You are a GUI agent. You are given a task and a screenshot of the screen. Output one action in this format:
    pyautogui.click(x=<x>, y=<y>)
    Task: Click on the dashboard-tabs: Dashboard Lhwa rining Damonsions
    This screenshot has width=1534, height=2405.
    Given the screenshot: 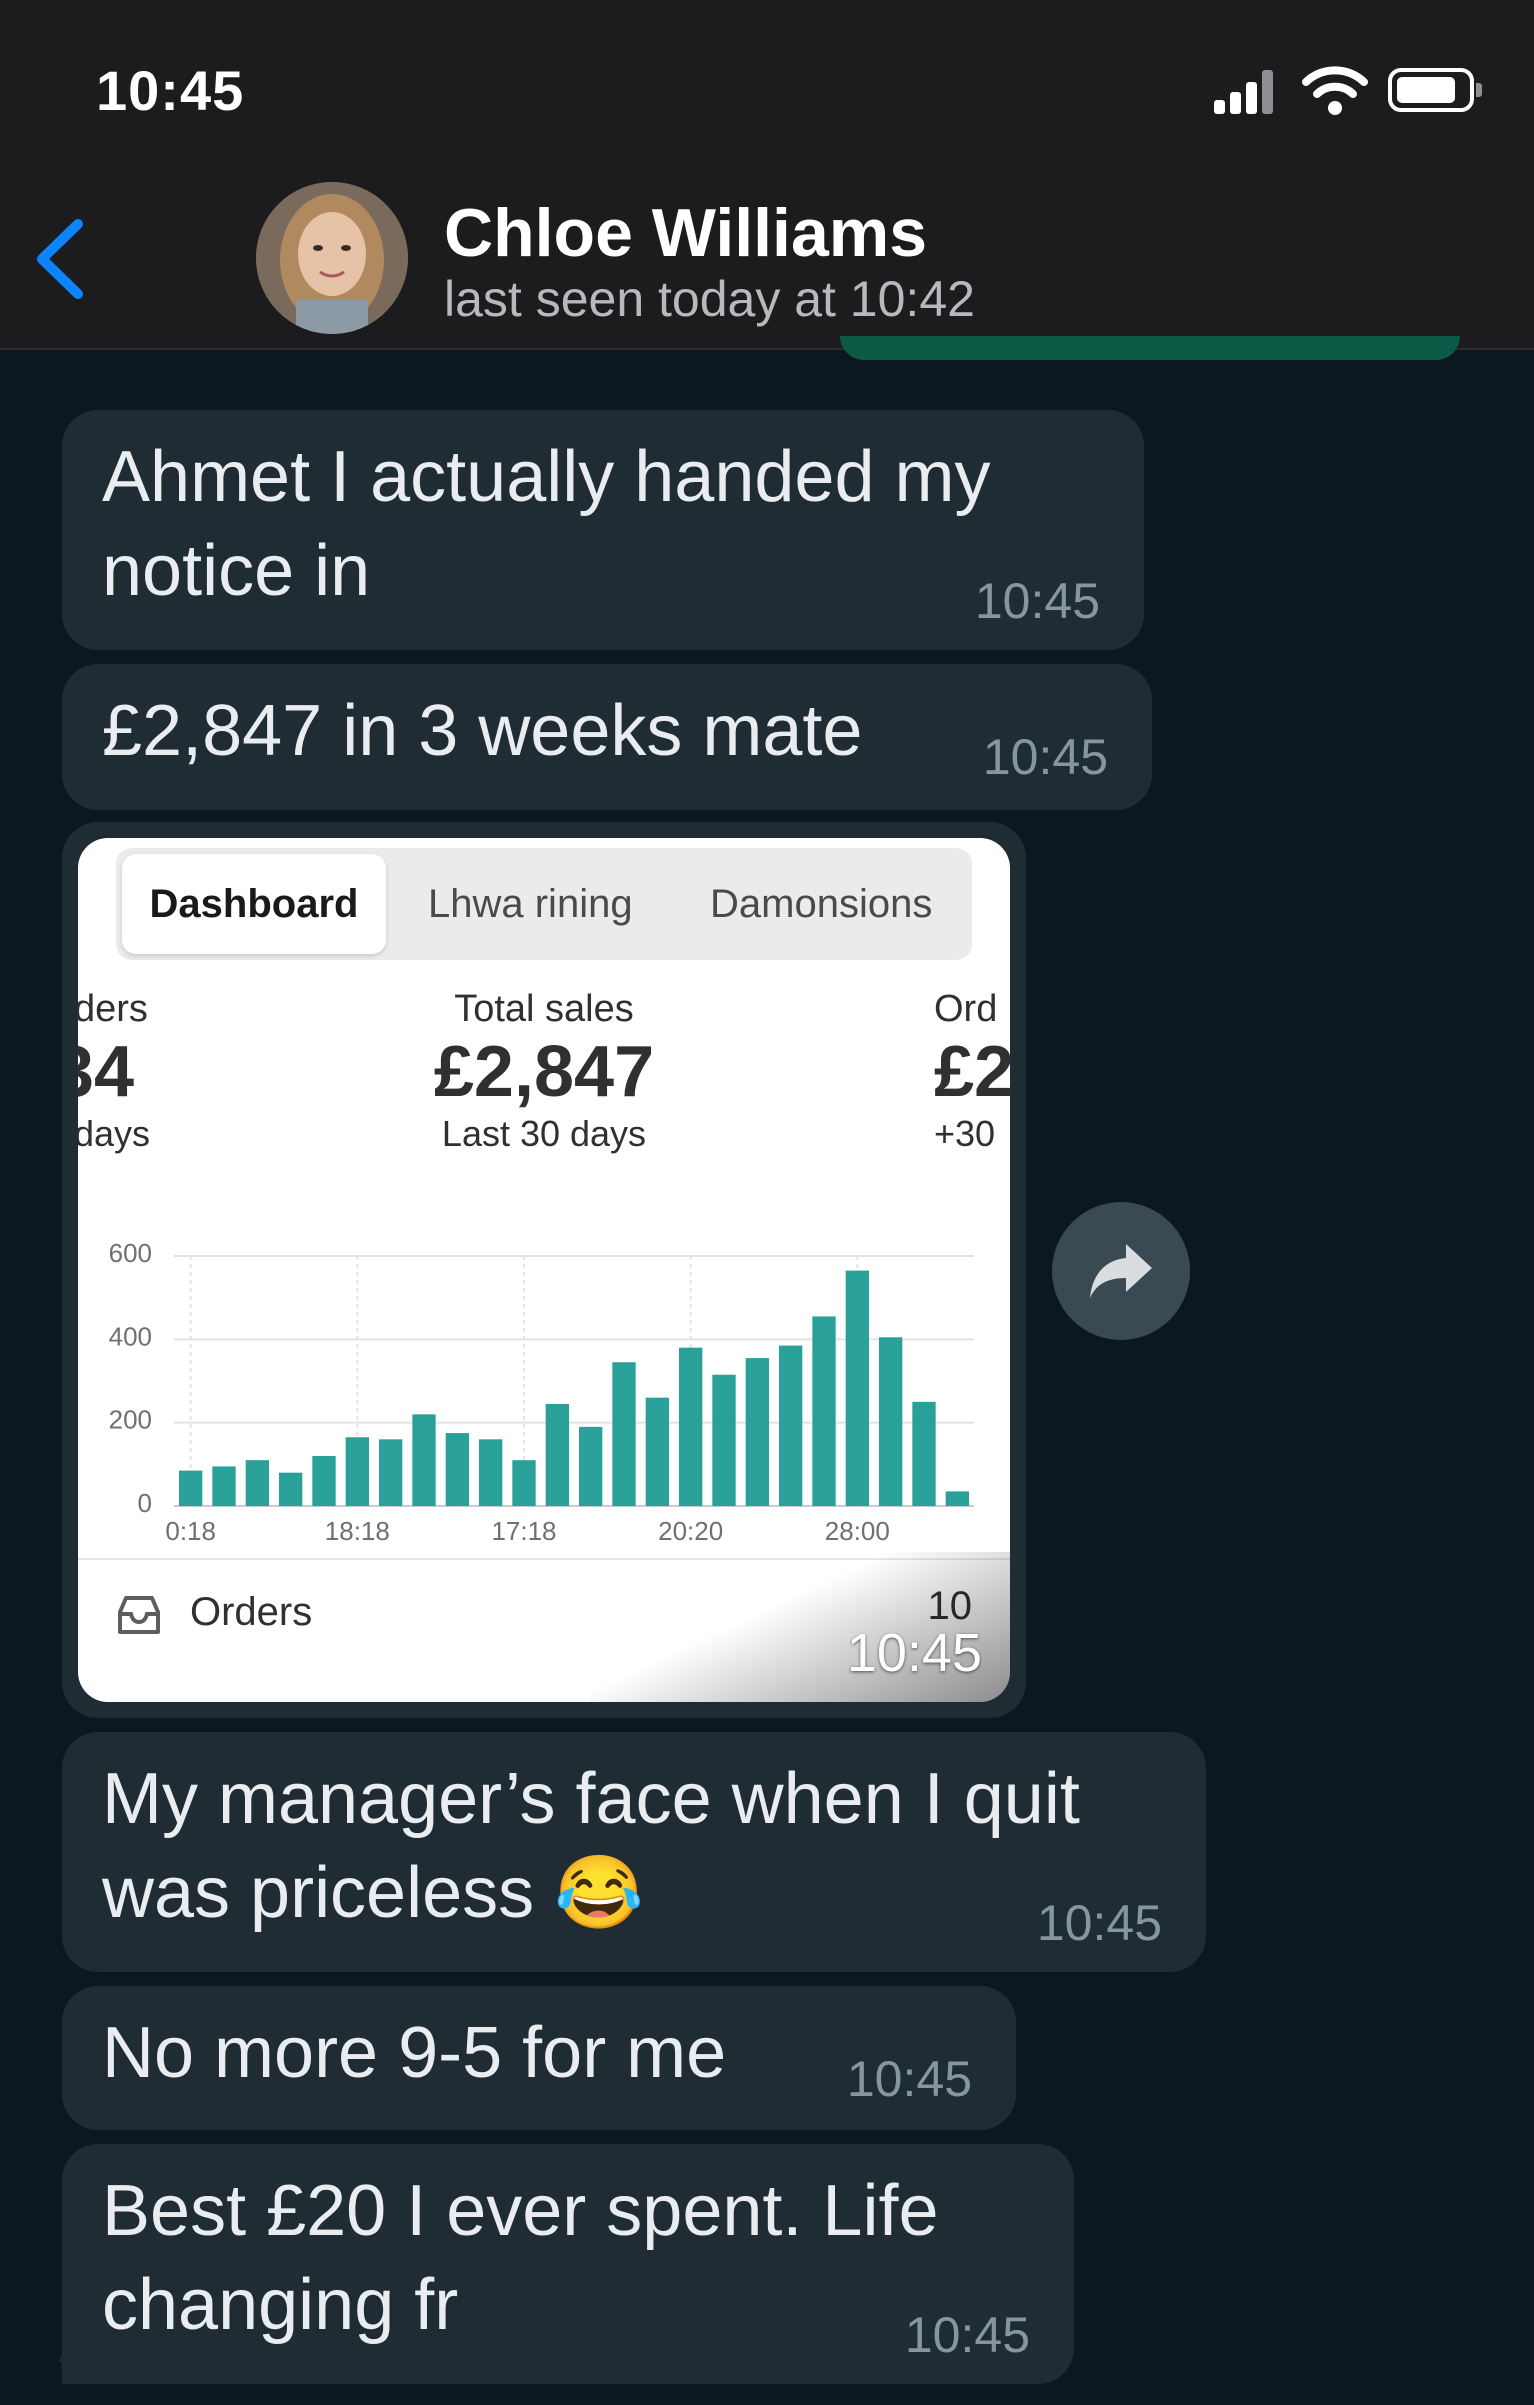 What is the action you would take?
    pyautogui.click(x=544, y=904)
    